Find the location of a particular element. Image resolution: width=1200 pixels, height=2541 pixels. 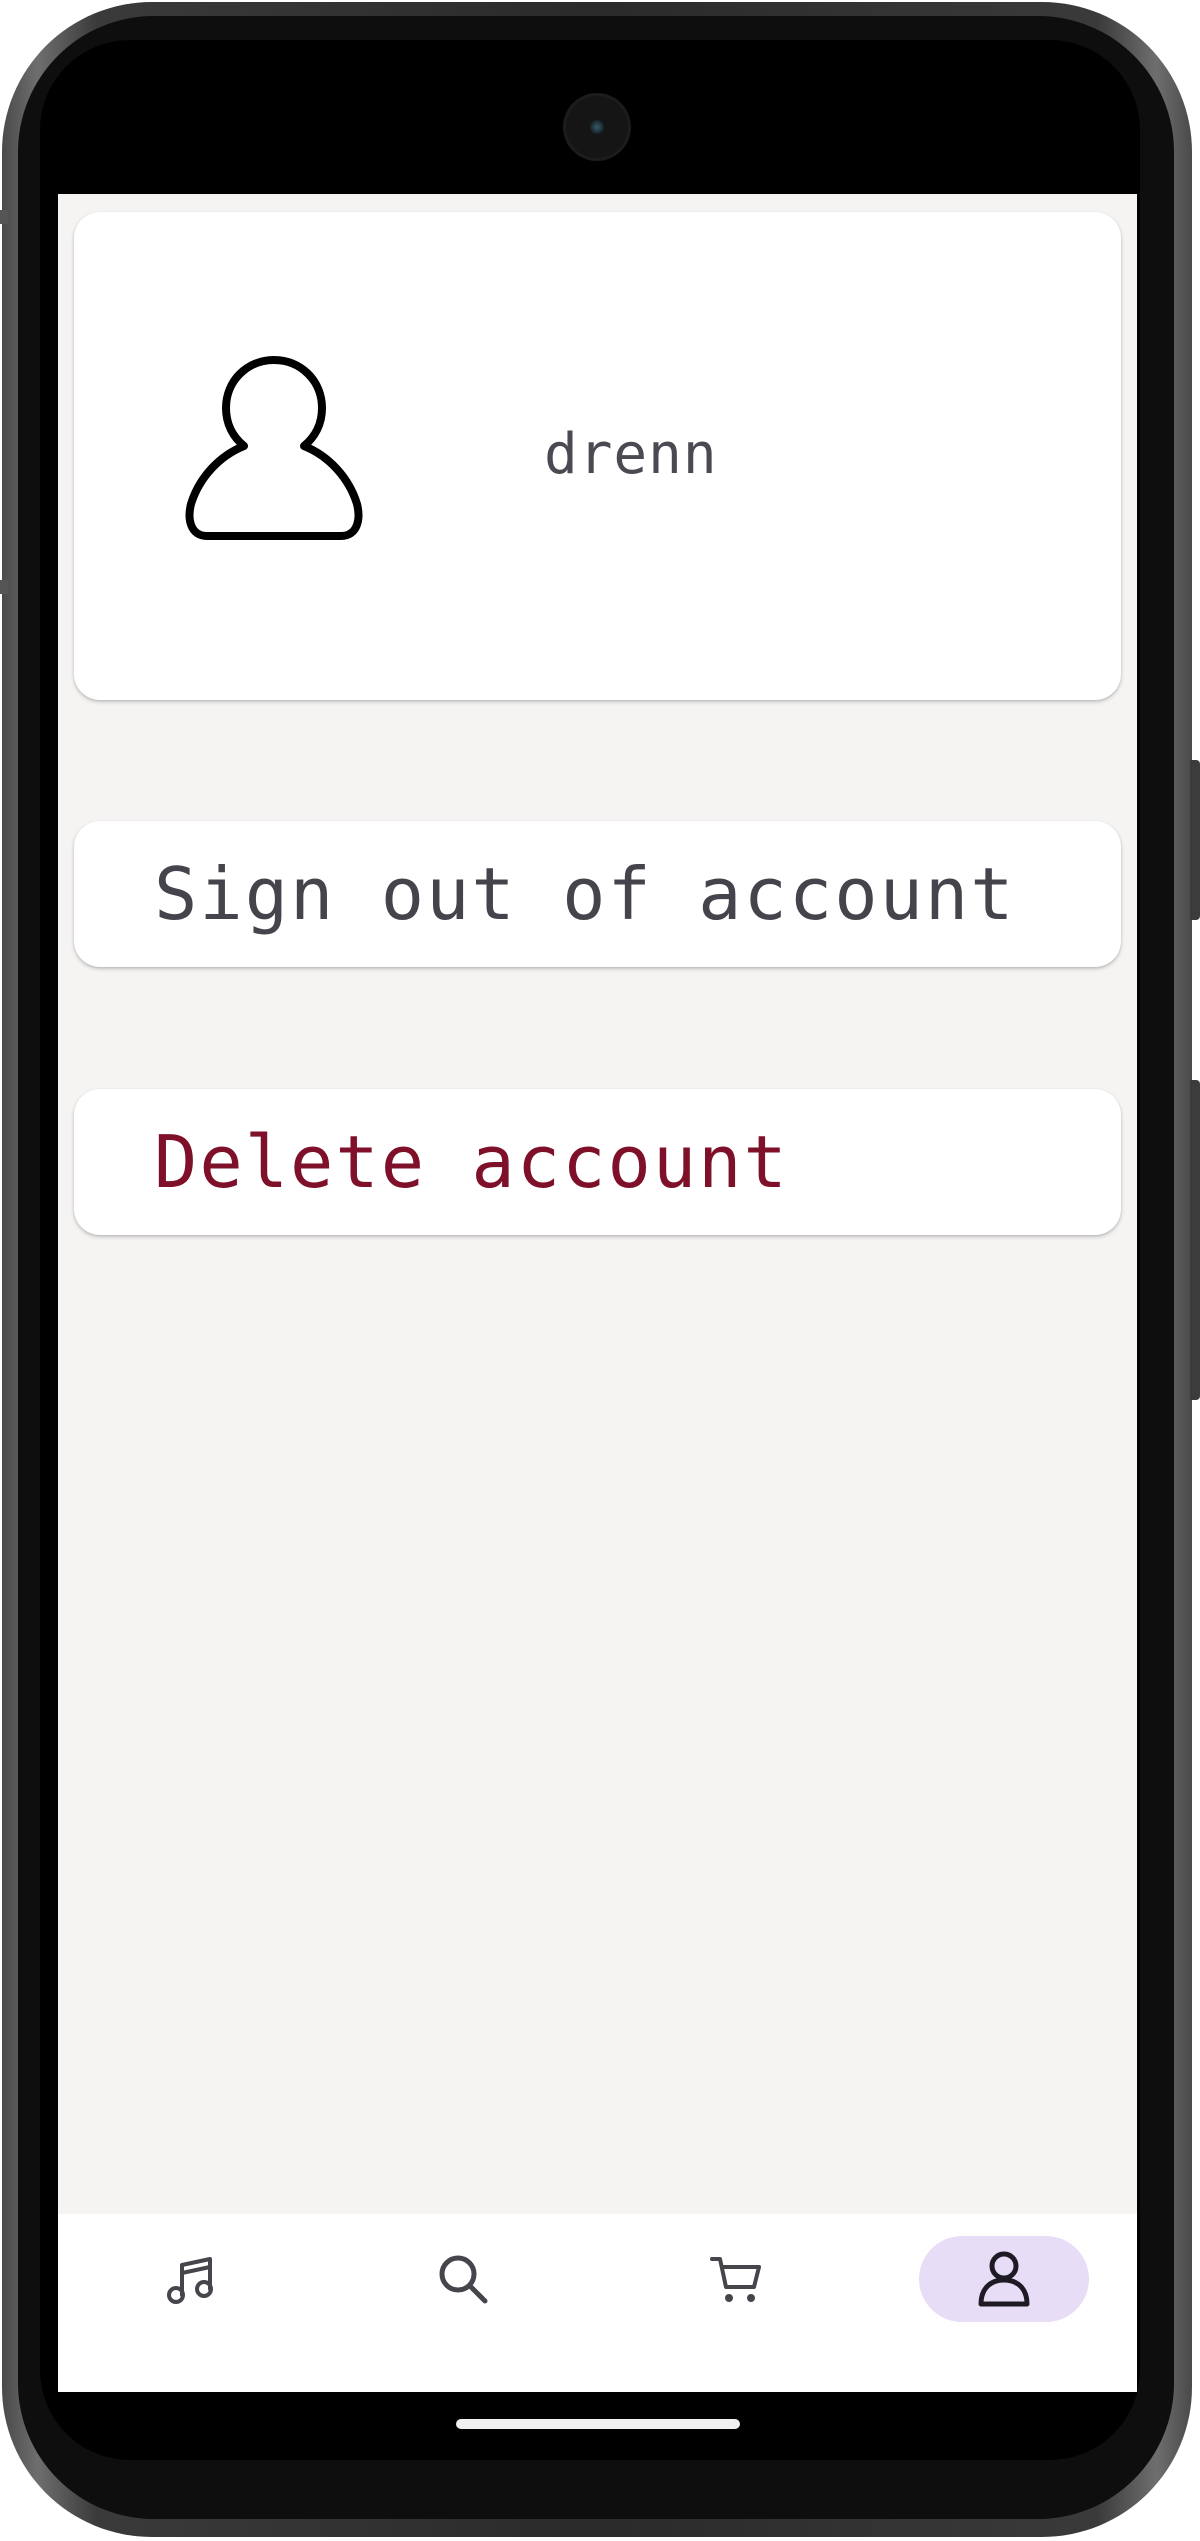

power-button is located at coordinates (1195, 1240).